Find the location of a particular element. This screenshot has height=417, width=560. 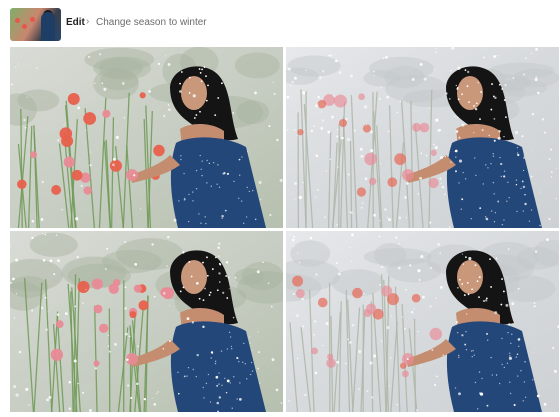

source-image-thumbnail is located at coordinates (35, 24).